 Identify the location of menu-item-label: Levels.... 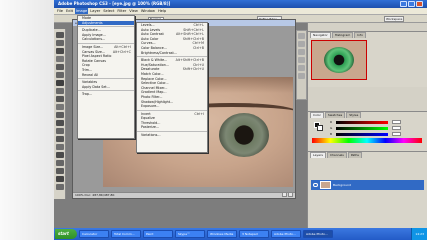
(148, 25).